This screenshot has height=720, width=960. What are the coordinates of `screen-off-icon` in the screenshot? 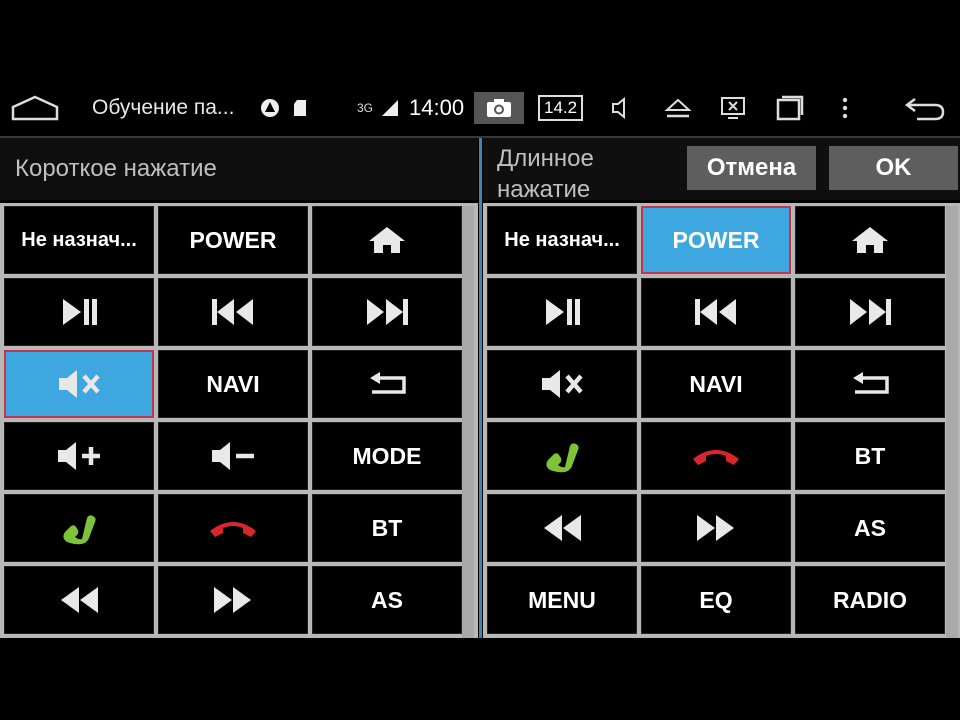 It's located at (733, 108).